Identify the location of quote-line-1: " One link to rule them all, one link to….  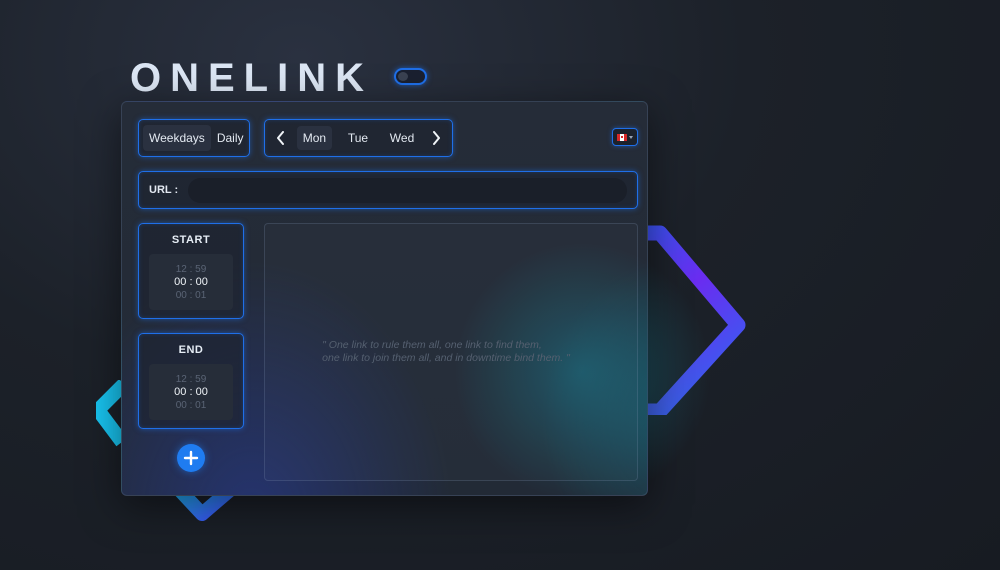
(432, 345).